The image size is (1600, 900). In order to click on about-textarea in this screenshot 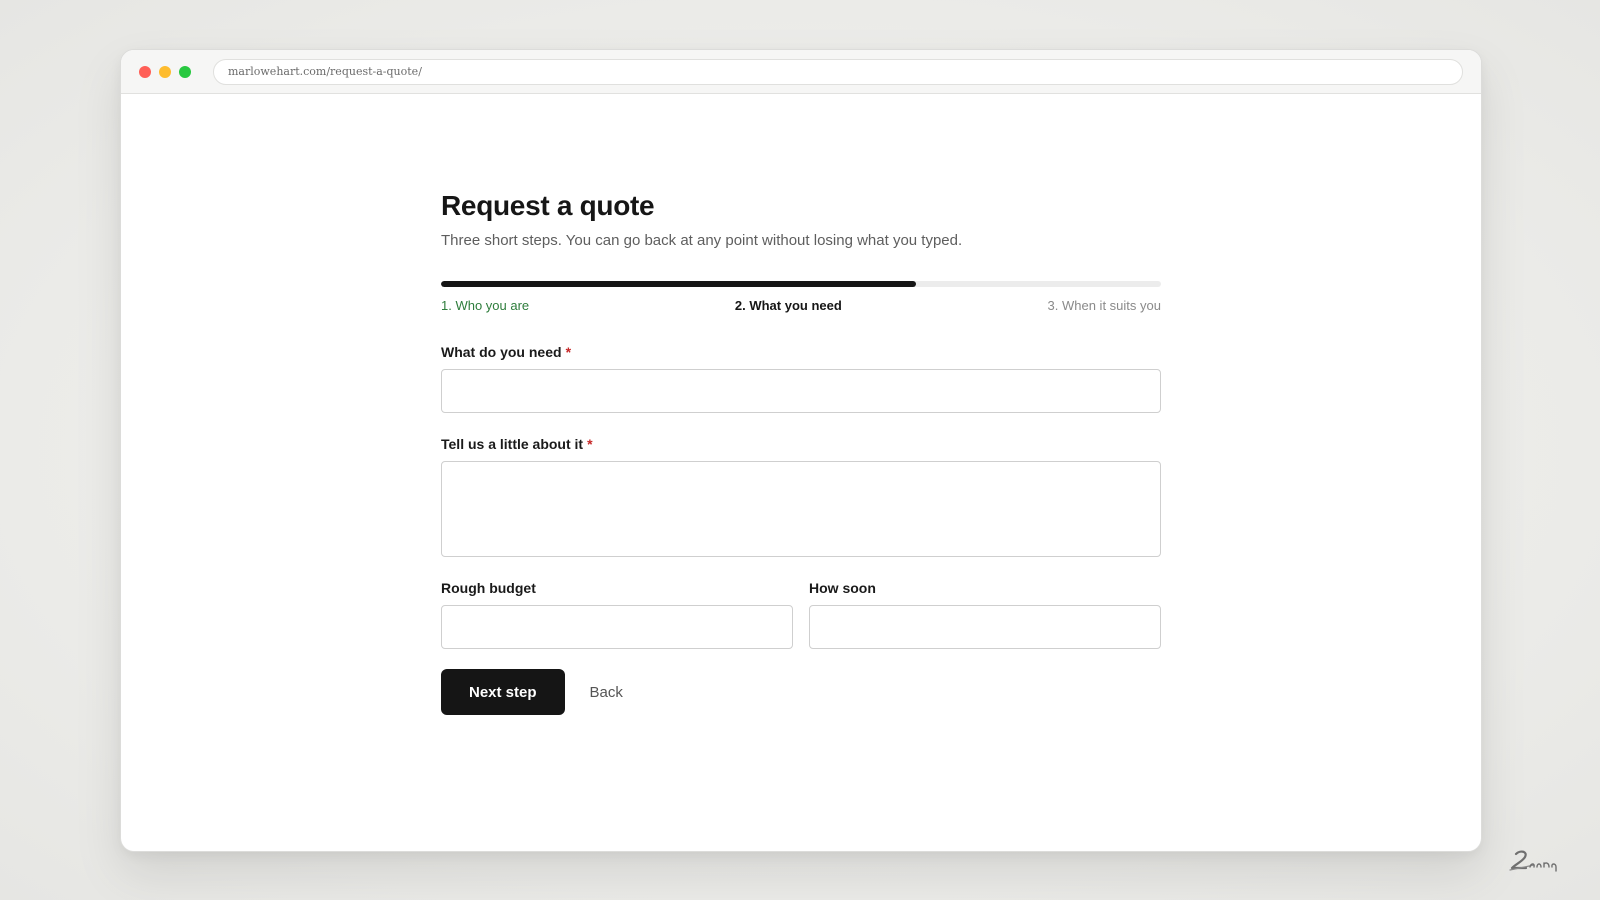, I will do `click(801, 509)`.